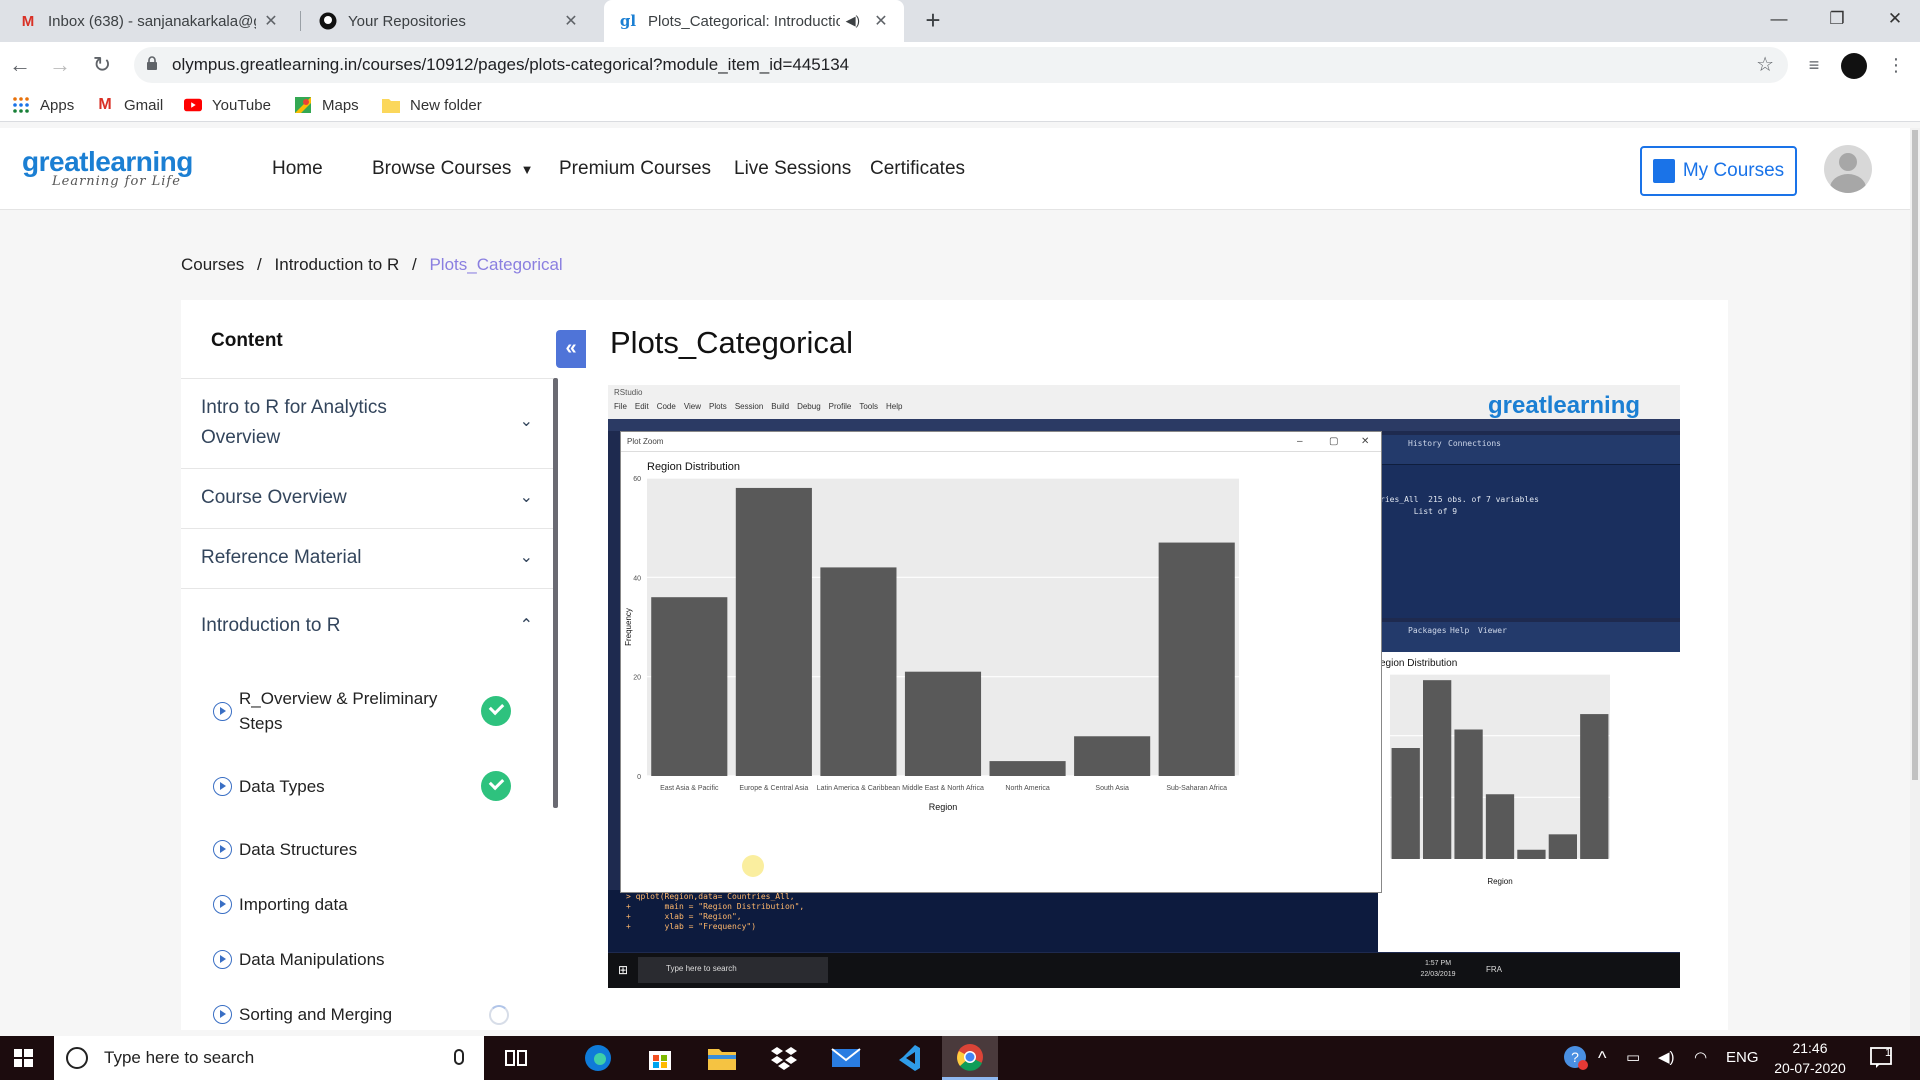  Describe the element at coordinates (917, 169) in the screenshot. I see `nav-certificates: Certificates` at that location.